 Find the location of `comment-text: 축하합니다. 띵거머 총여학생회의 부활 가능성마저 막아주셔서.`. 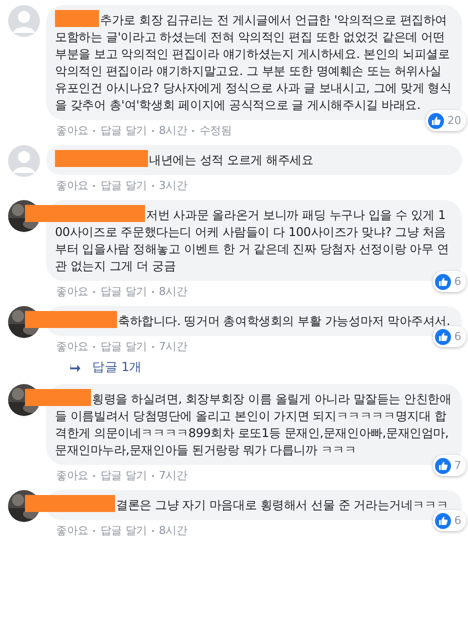

comment-text: 축하합니다. 띵거머 총여학생회의 부활 가능성마저 막아주셔서. is located at coordinates (284, 321).